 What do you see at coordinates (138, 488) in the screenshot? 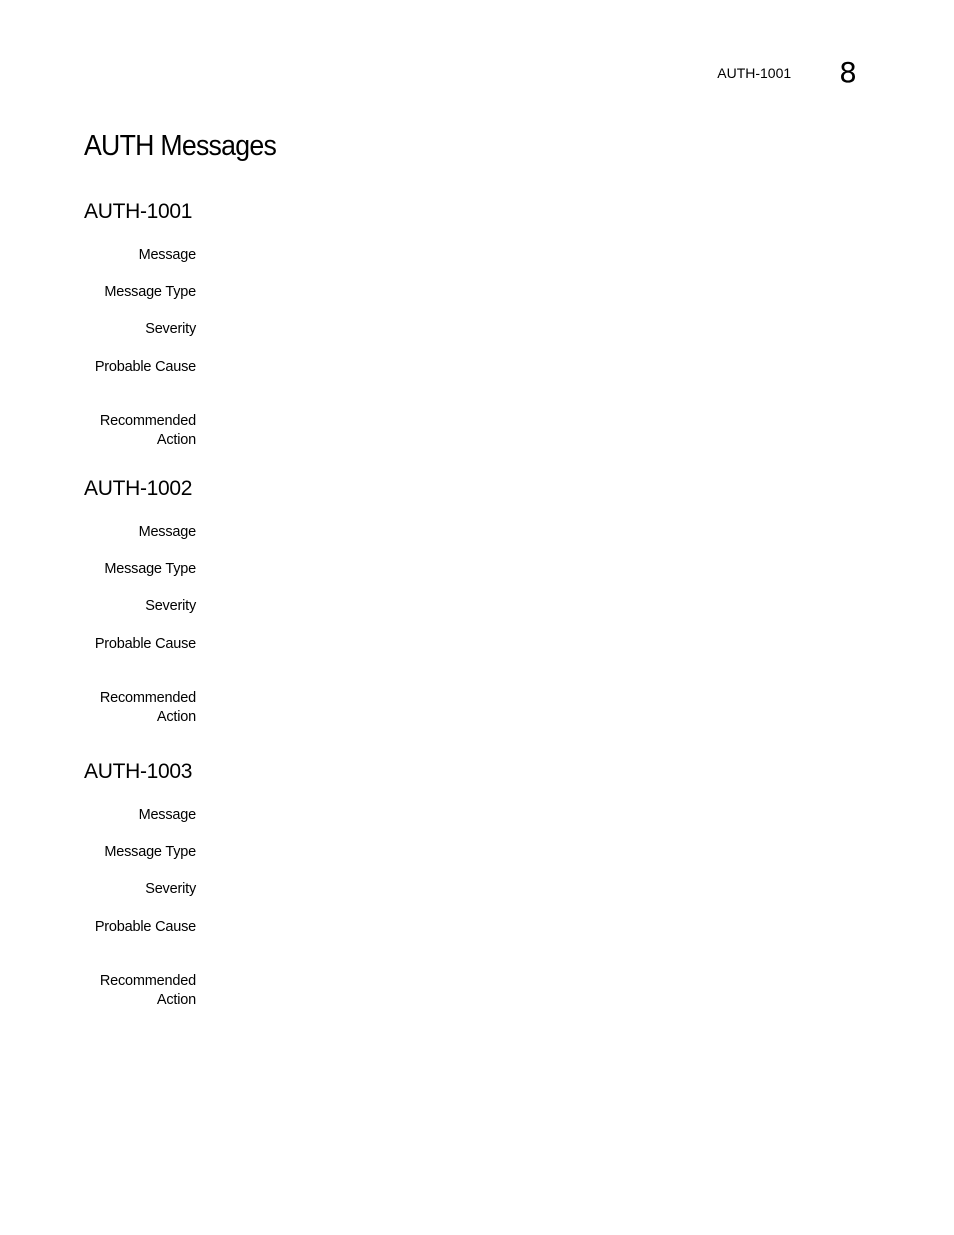
I see `section-title: AUTH-1002` at bounding box center [138, 488].